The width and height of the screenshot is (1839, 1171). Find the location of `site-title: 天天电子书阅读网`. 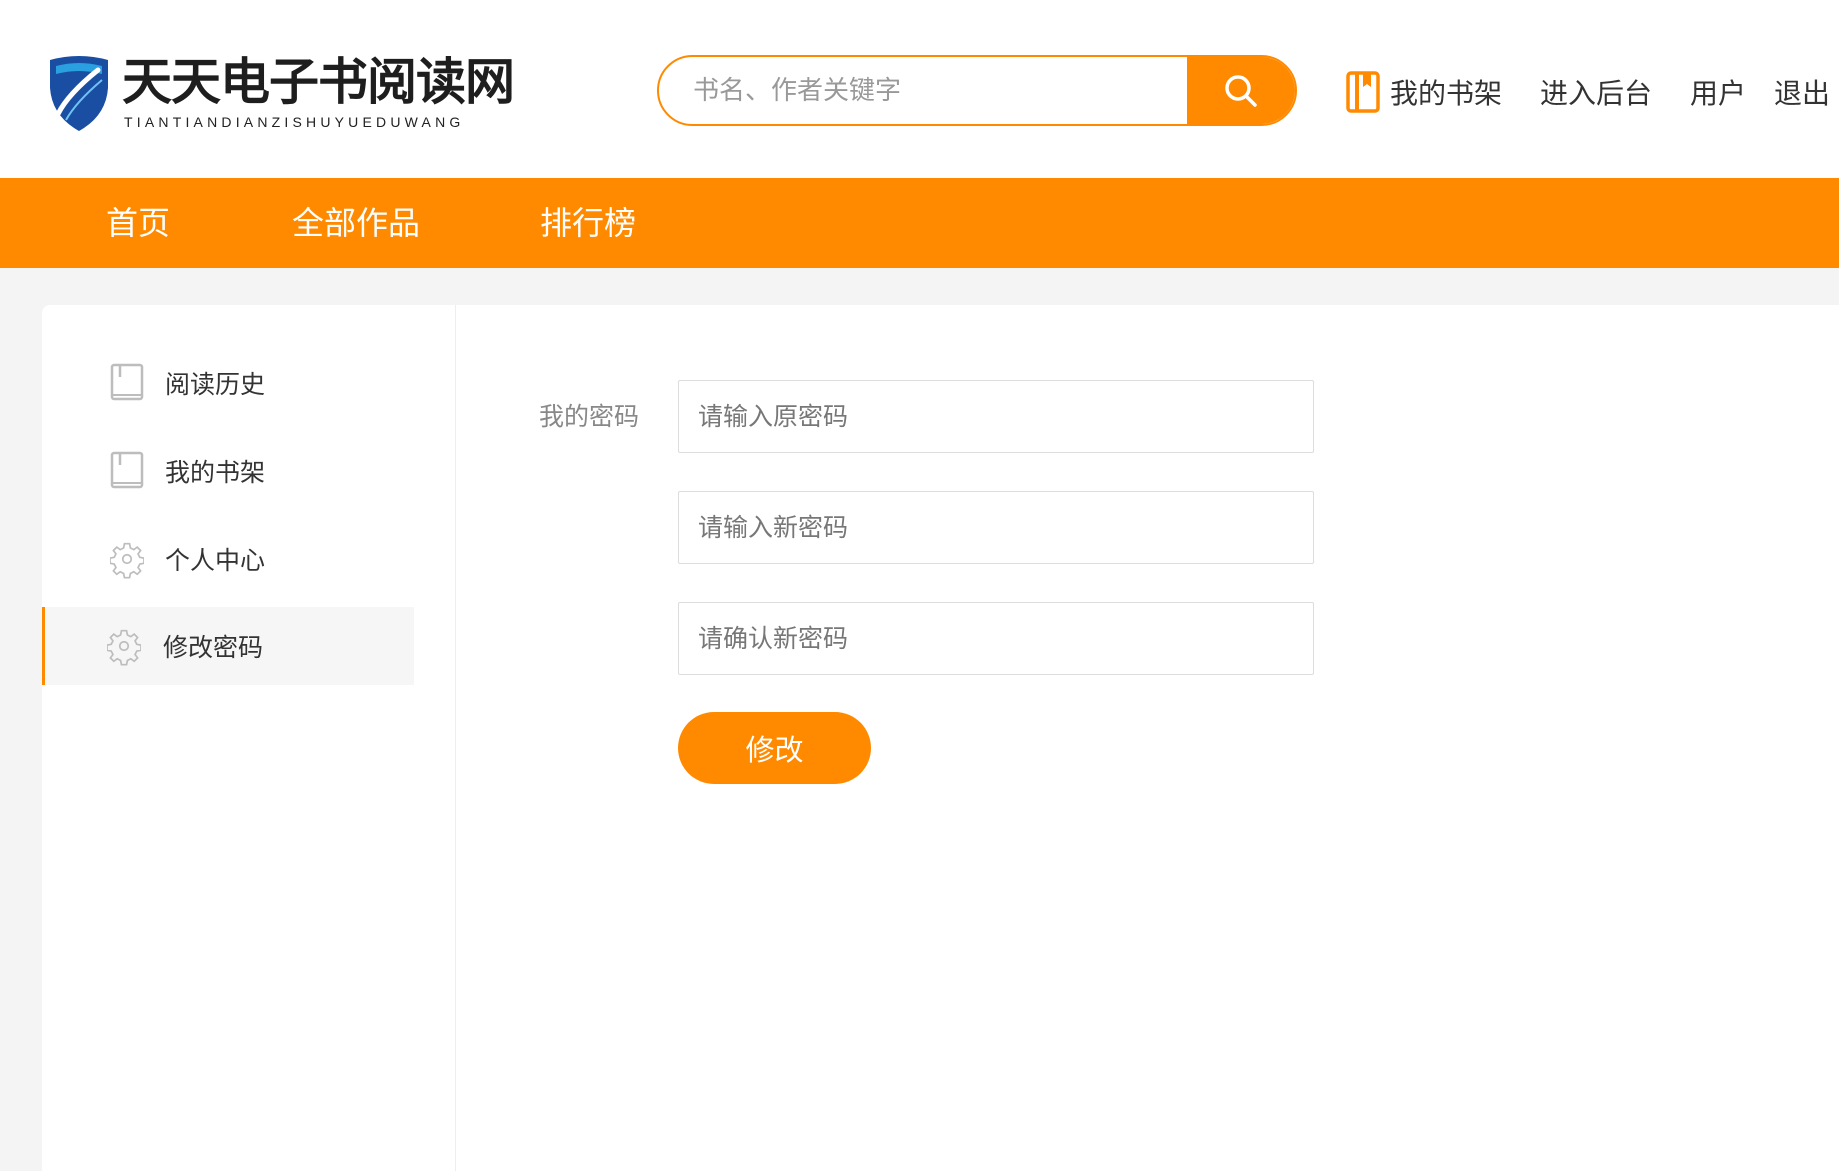

site-title: 天天电子书阅读网 is located at coordinates (318, 81).